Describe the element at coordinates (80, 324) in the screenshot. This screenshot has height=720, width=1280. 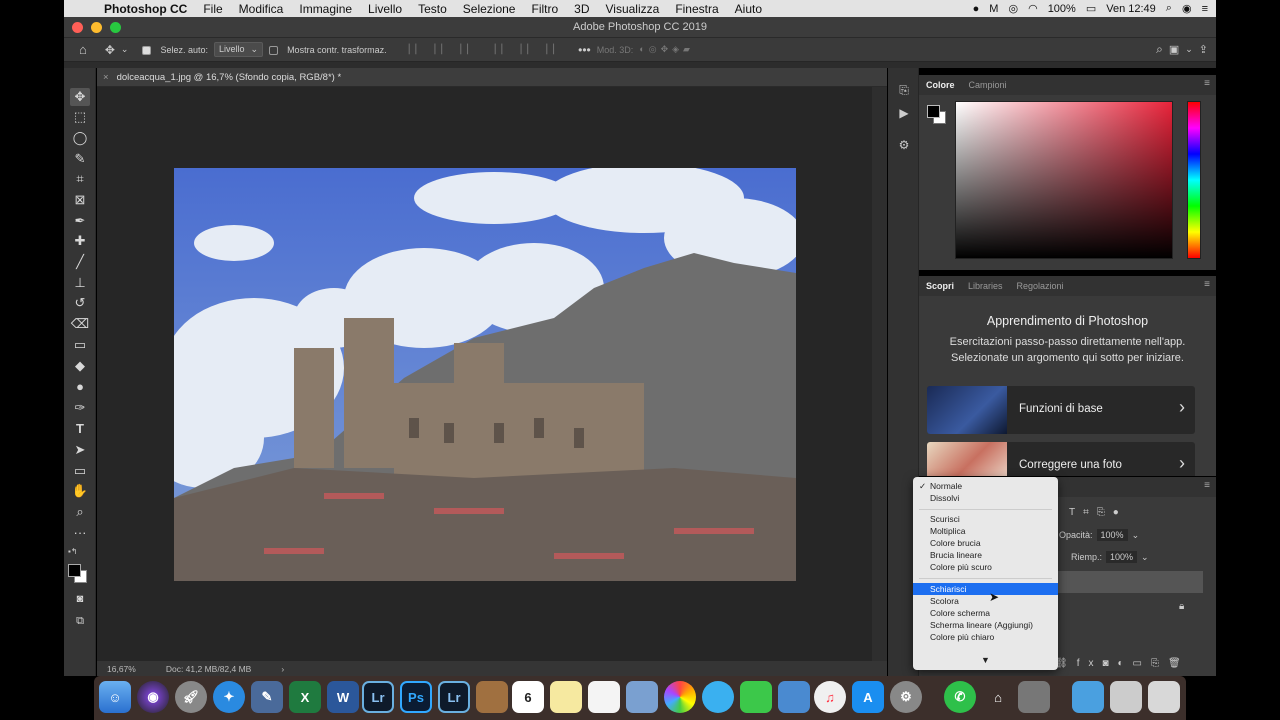
I see `eraser-tool-icon: ⌫` at that location.